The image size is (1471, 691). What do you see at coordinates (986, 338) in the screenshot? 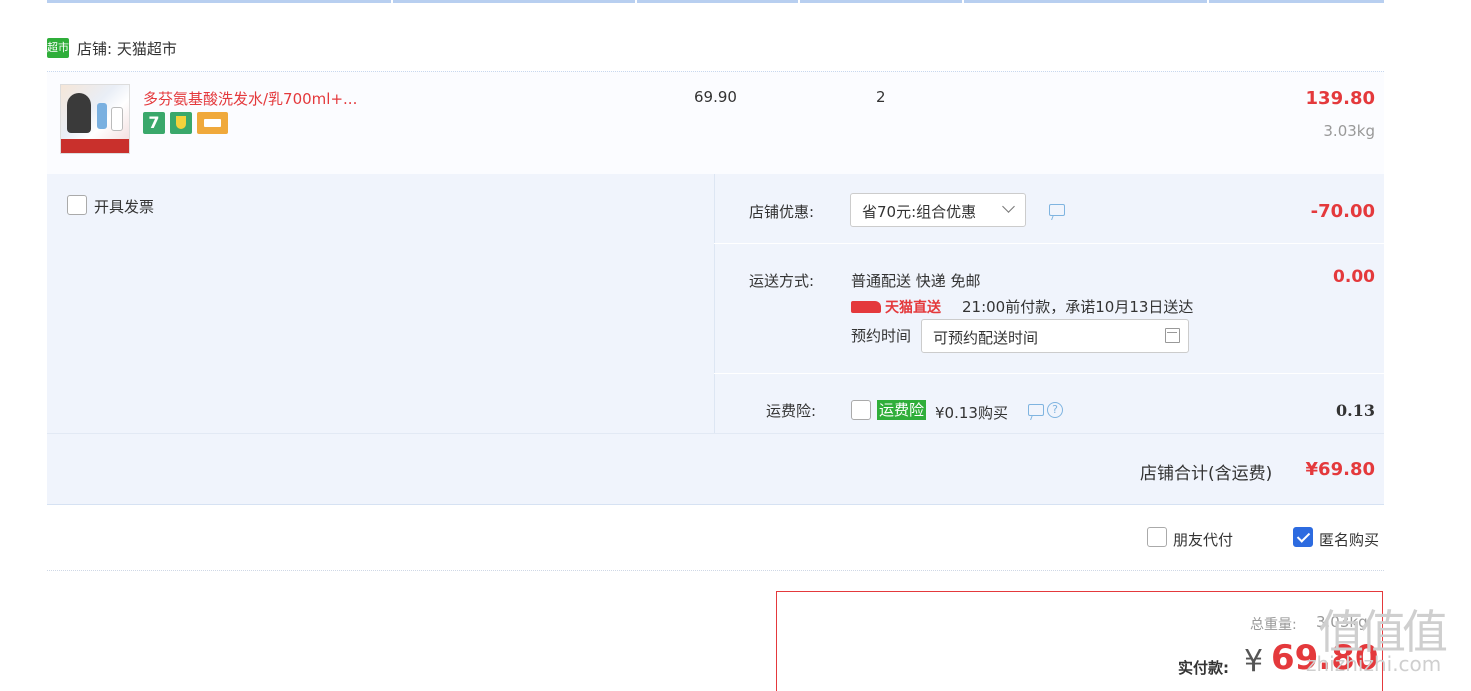
I see `appointment-value: 可预约配送时间` at bounding box center [986, 338].